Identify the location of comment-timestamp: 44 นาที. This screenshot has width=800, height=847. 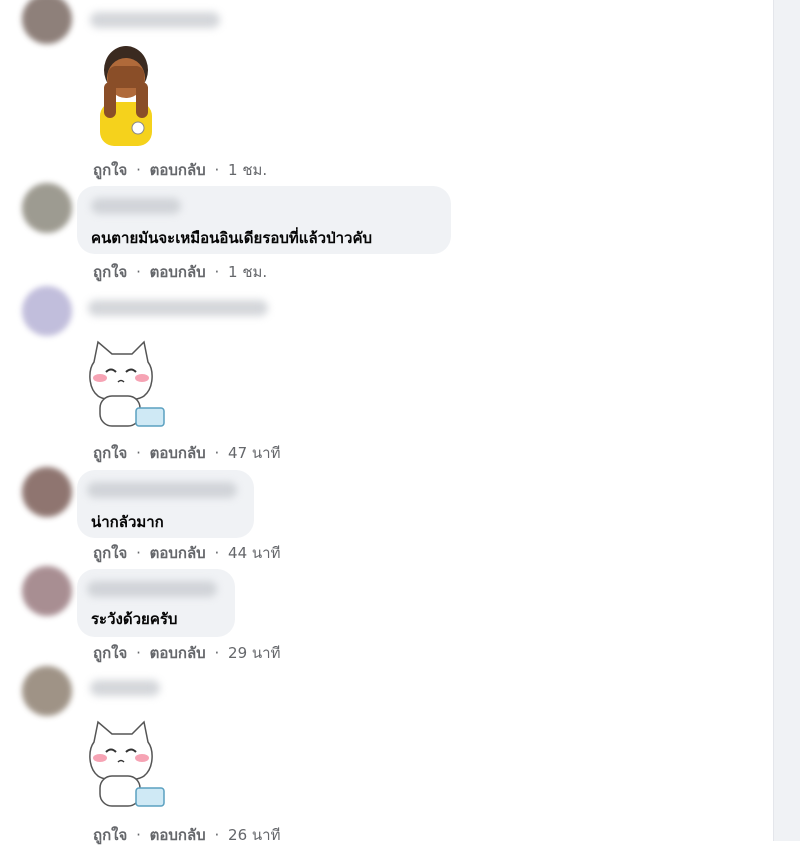
(254, 553).